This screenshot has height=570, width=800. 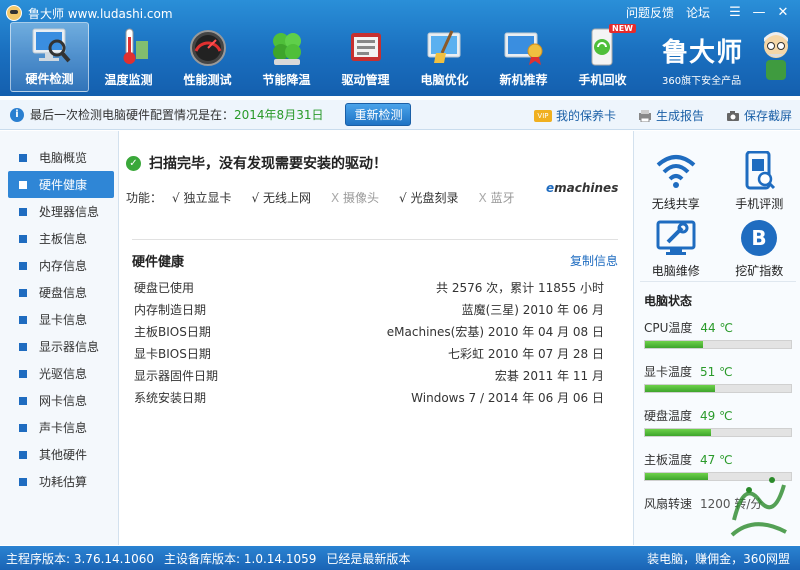 I want to click on brand-name: 鲁大师, so click(x=703, y=53).